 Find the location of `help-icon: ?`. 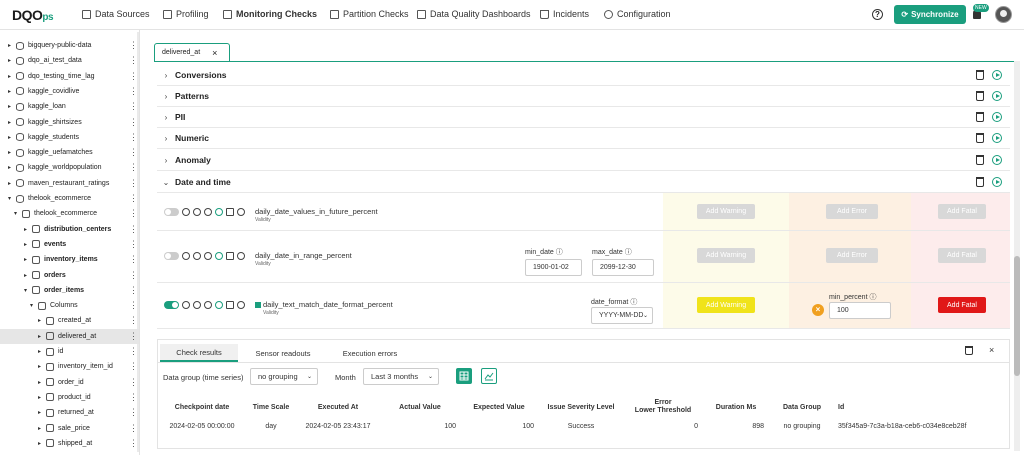

help-icon: ? is located at coordinates (877, 14).